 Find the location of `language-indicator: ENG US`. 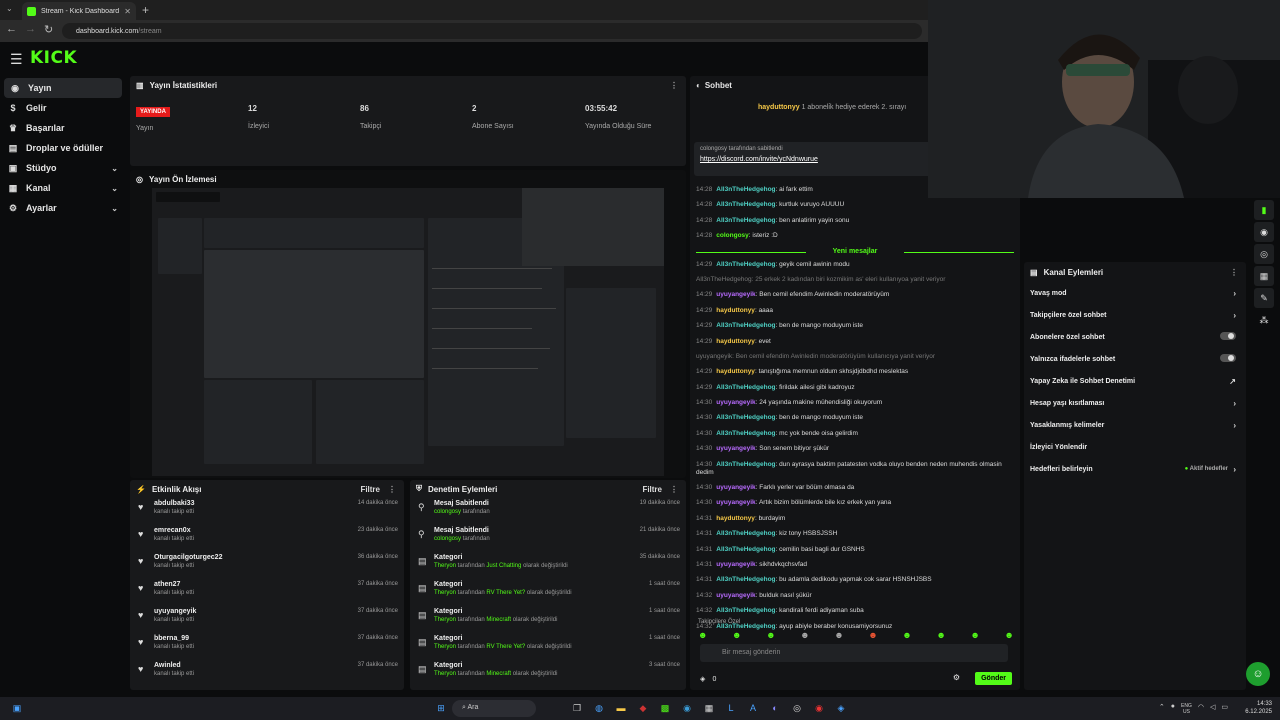

language-indicator: ENG US is located at coordinates (1186, 709).